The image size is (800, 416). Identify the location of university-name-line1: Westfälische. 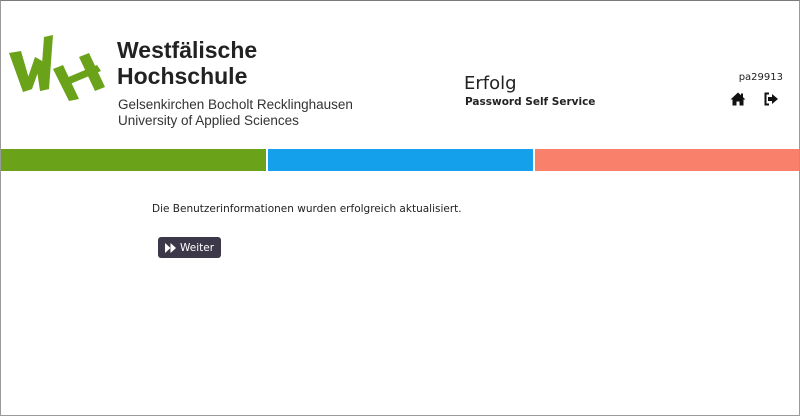
(187, 50).